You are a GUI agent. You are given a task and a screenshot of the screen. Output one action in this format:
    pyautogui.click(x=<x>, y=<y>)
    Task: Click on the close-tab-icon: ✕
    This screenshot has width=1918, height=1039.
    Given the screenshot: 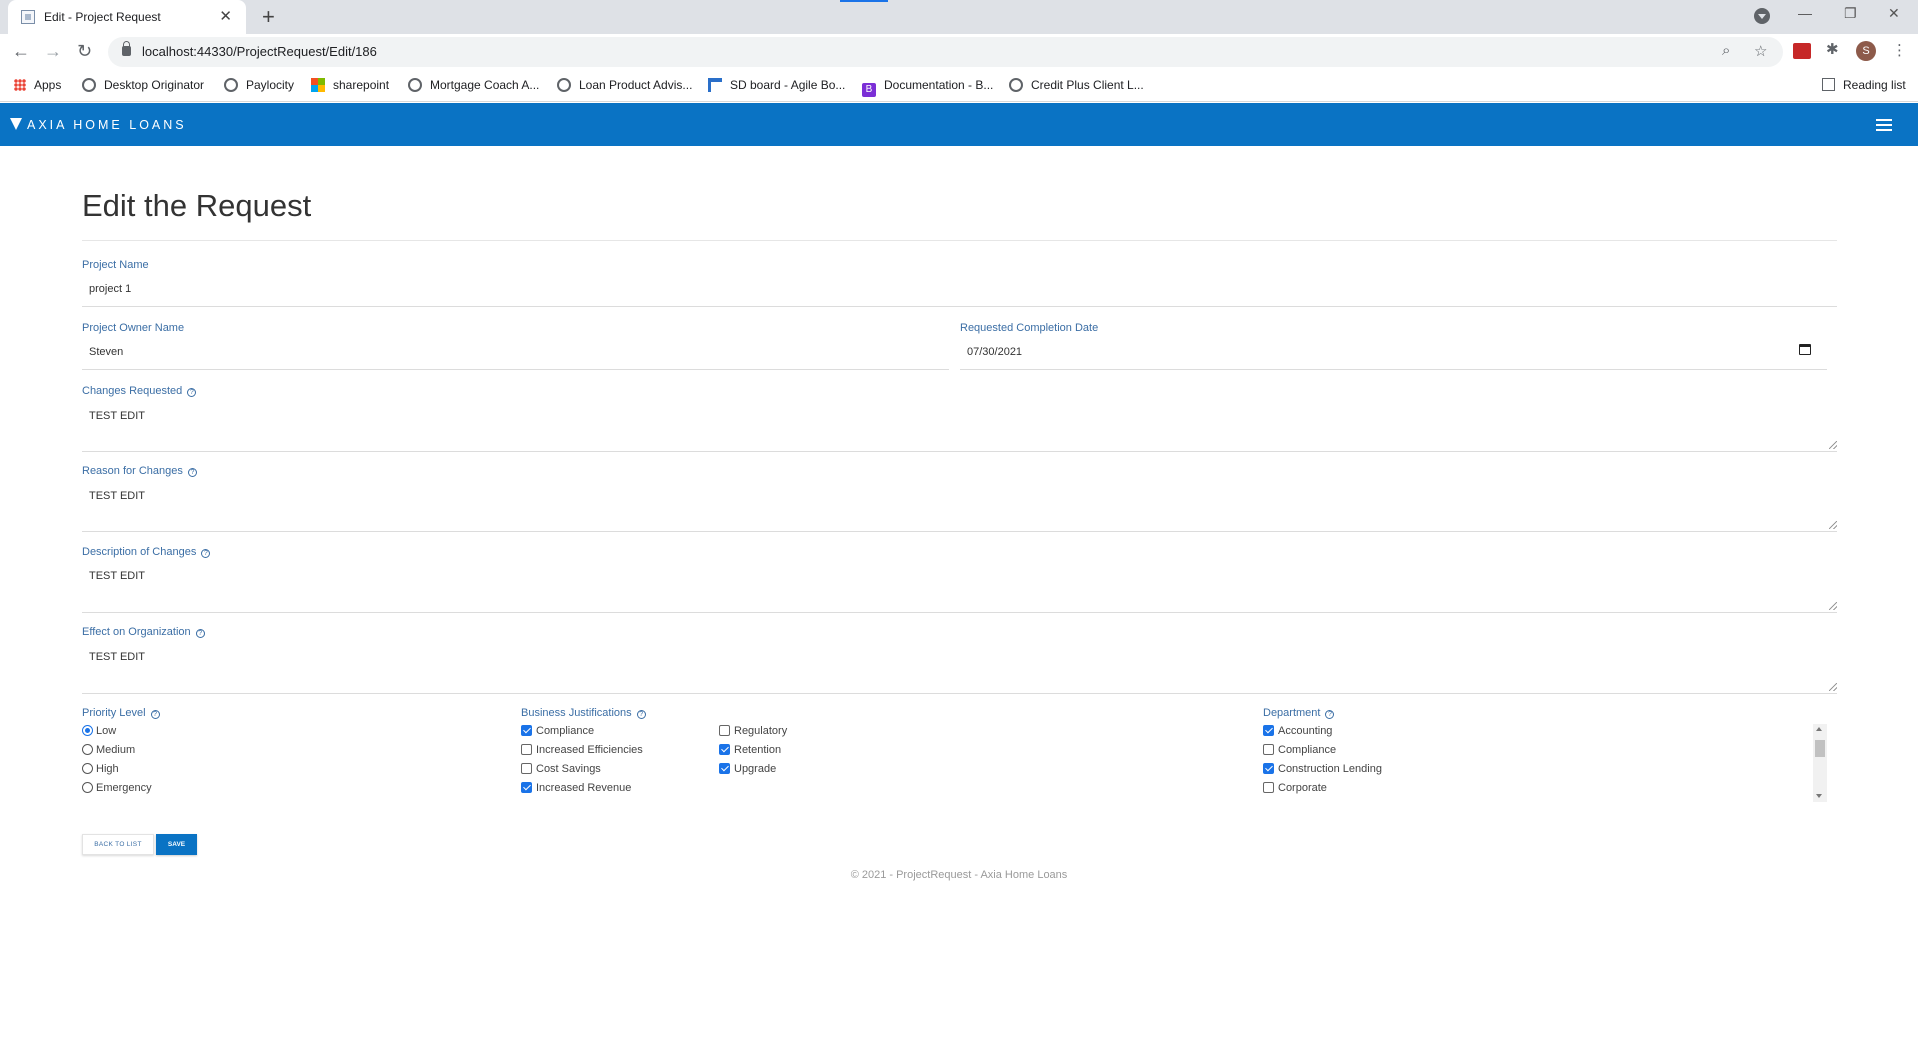 What is the action you would take?
    pyautogui.click(x=225, y=16)
    